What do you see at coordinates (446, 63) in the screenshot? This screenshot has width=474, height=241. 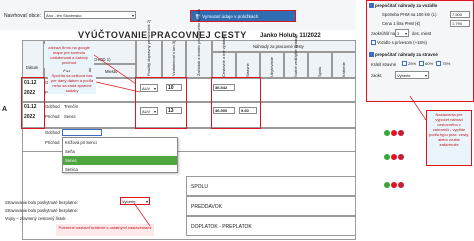 I see `meals-cut-option: 75%` at bounding box center [446, 63].